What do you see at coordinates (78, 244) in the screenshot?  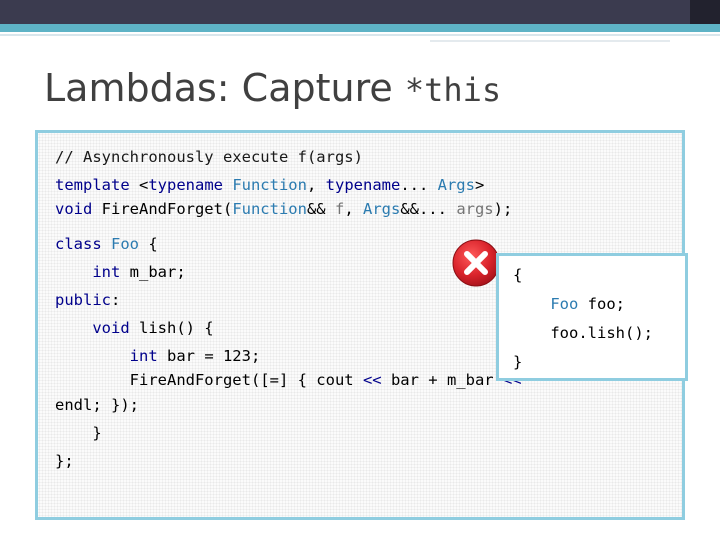 I see `keyword: class` at bounding box center [78, 244].